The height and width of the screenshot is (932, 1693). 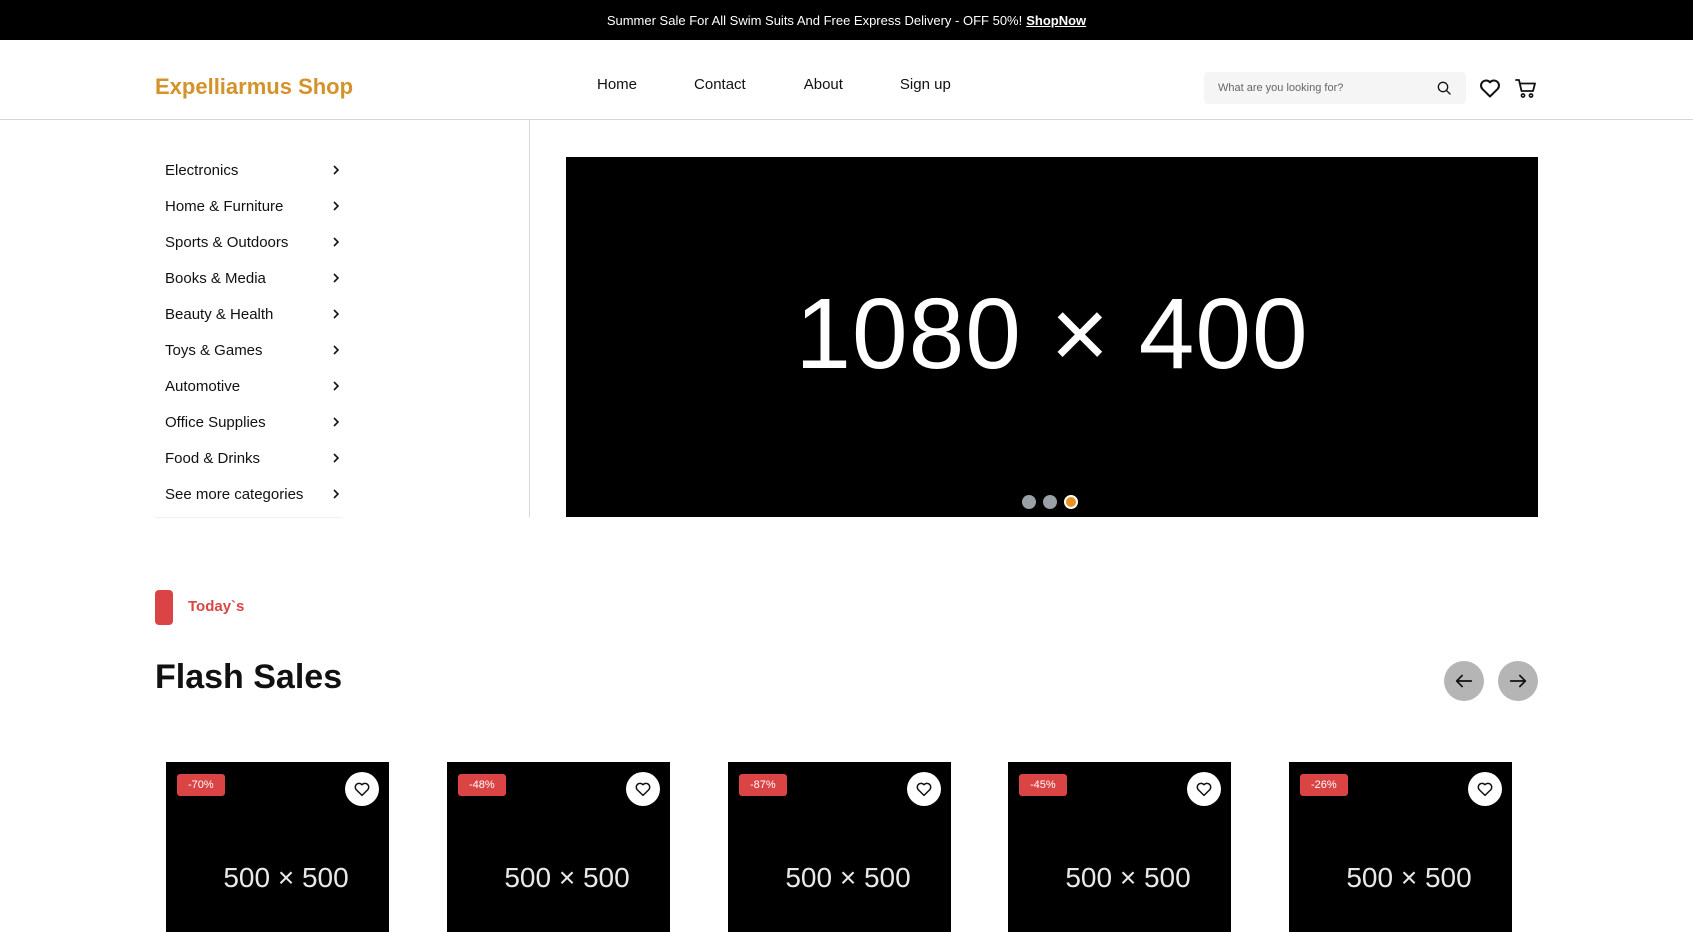 What do you see at coordinates (253, 206) in the screenshot?
I see `category-home-furniture: Home & Furniture` at bounding box center [253, 206].